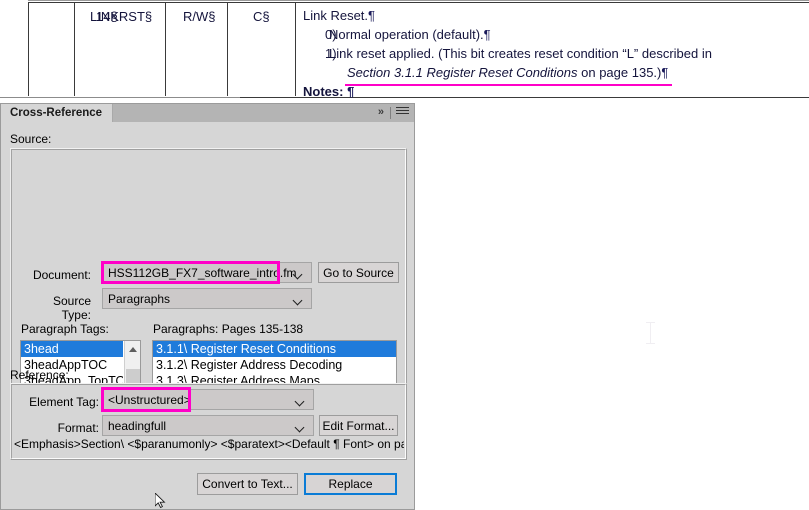 Image resolution: width=809 pixels, height=510 pixels. What do you see at coordinates (31, 139) in the screenshot?
I see `source-group-label: Source:` at bounding box center [31, 139].